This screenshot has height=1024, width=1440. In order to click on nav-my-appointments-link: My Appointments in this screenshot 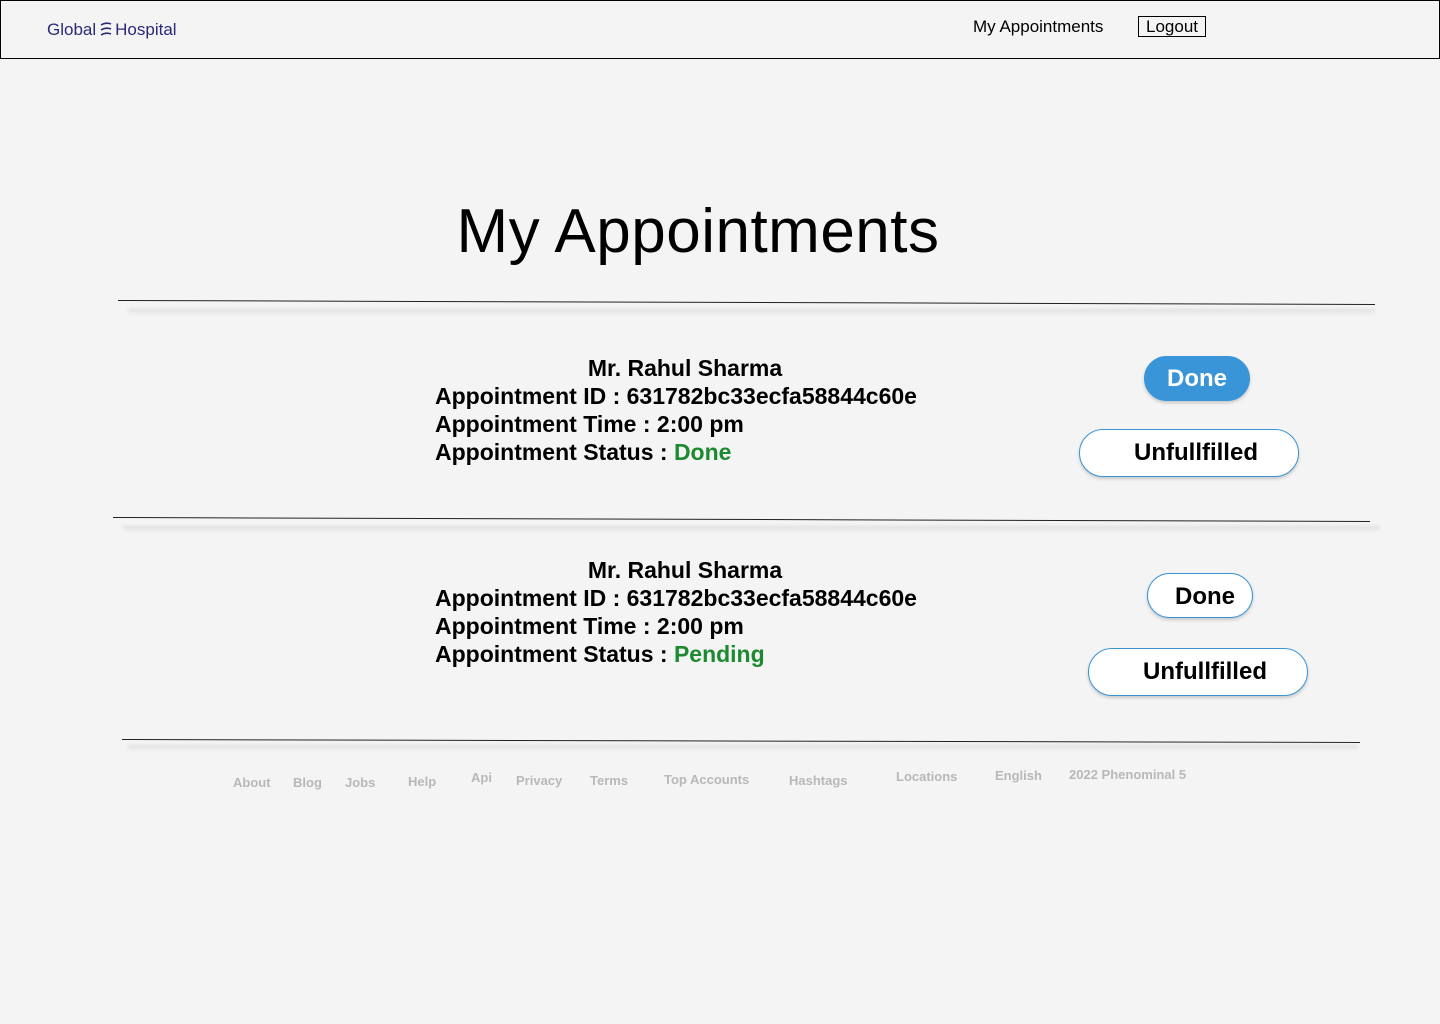, I will do `click(1038, 27)`.